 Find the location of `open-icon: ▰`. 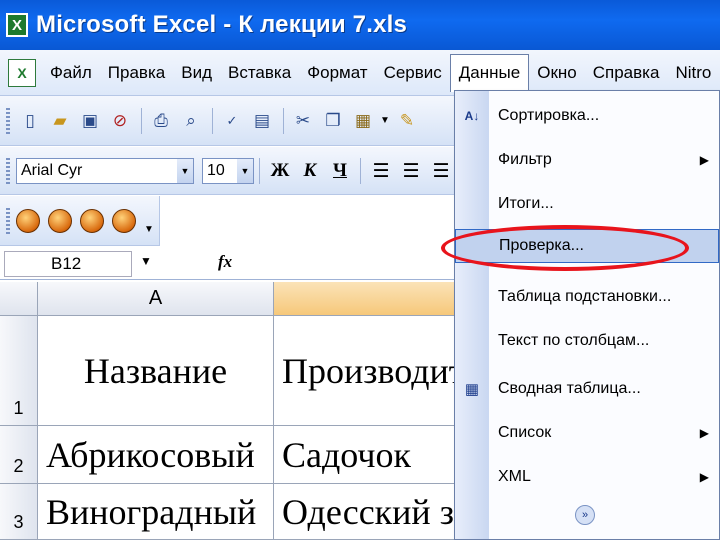

open-icon: ▰ is located at coordinates (60, 121).